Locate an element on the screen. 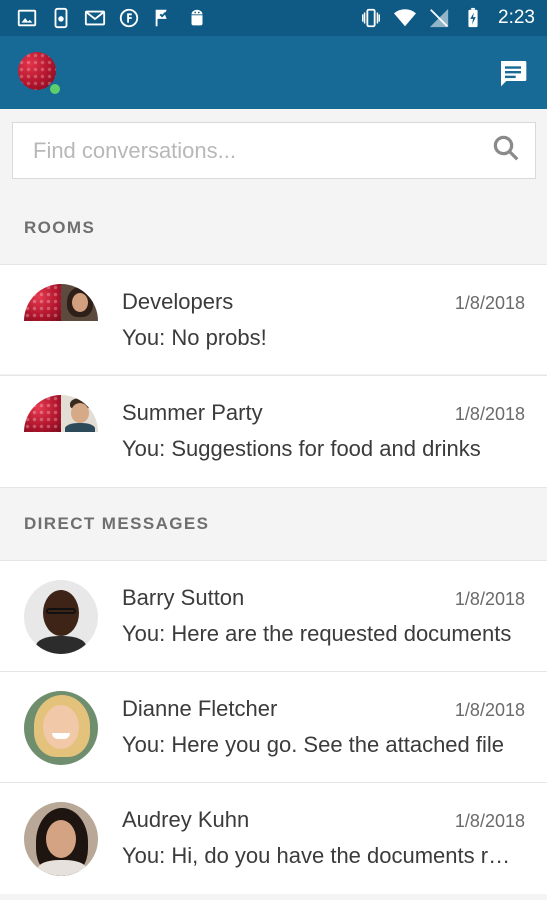 This screenshot has width=547, height=900. direct-messages-section-label: DIRECT MESSAGES is located at coordinates (117, 523).